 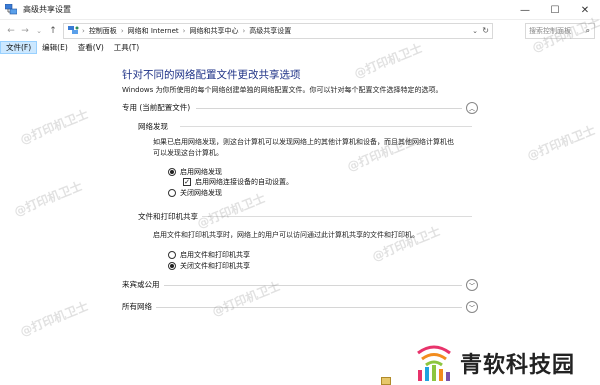 I want to click on window-title: 高级共享设置, so click(x=47, y=9).